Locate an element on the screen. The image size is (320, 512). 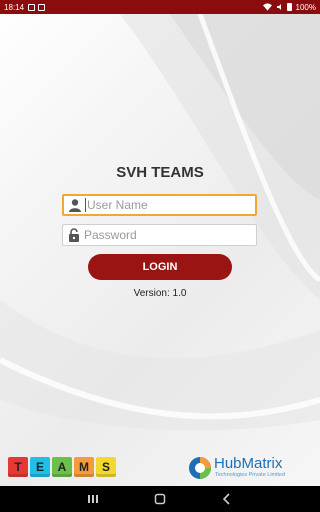
teams-tile: A is located at coordinates (62, 467).